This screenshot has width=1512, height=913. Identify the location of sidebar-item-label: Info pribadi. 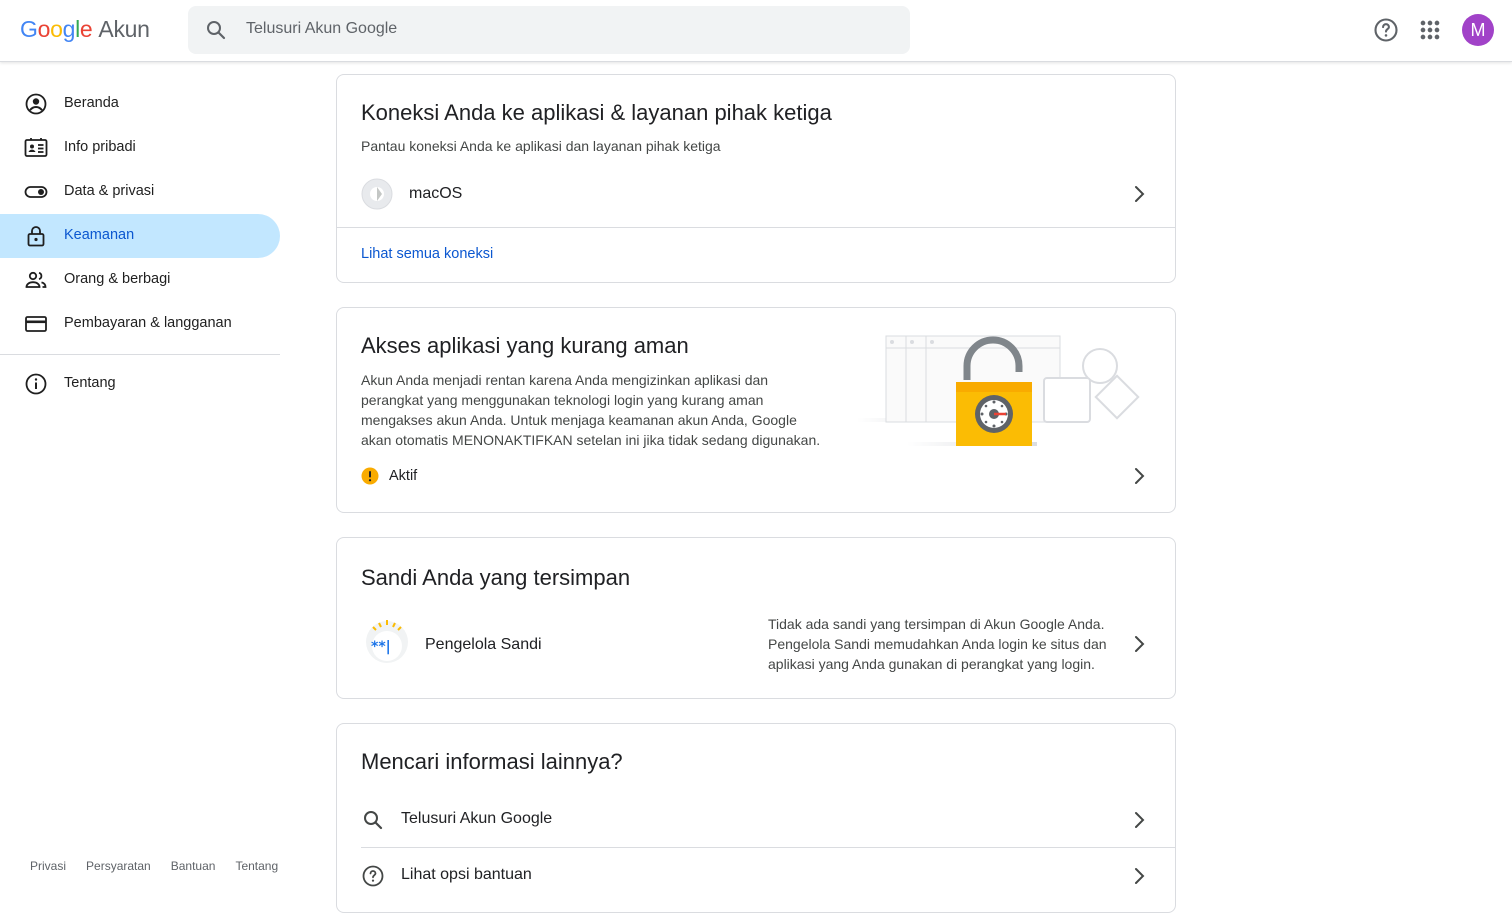
(100, 147).